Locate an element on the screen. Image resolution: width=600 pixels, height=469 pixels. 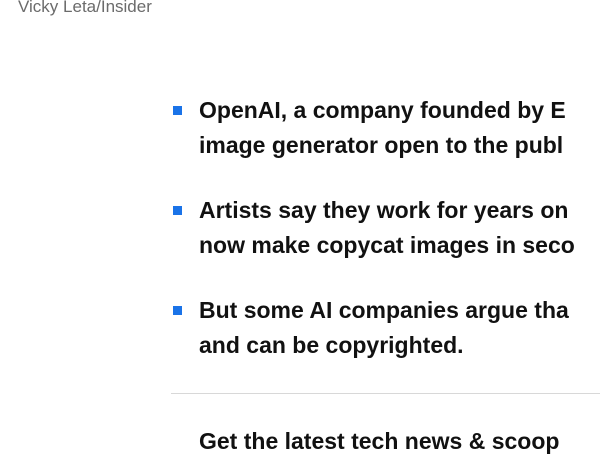
key-point-line: Artists say they work for years on is located at coordinates (384, 210).